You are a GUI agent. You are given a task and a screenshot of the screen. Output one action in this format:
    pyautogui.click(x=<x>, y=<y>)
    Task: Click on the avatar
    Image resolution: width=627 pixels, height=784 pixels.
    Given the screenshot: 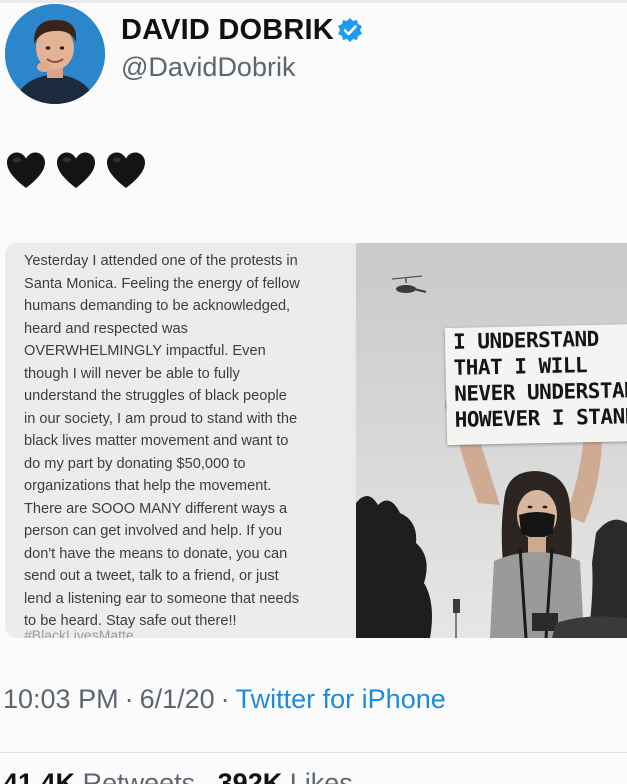 What is the action you would take?
    pyautogui.click(x=55, y=54)
    